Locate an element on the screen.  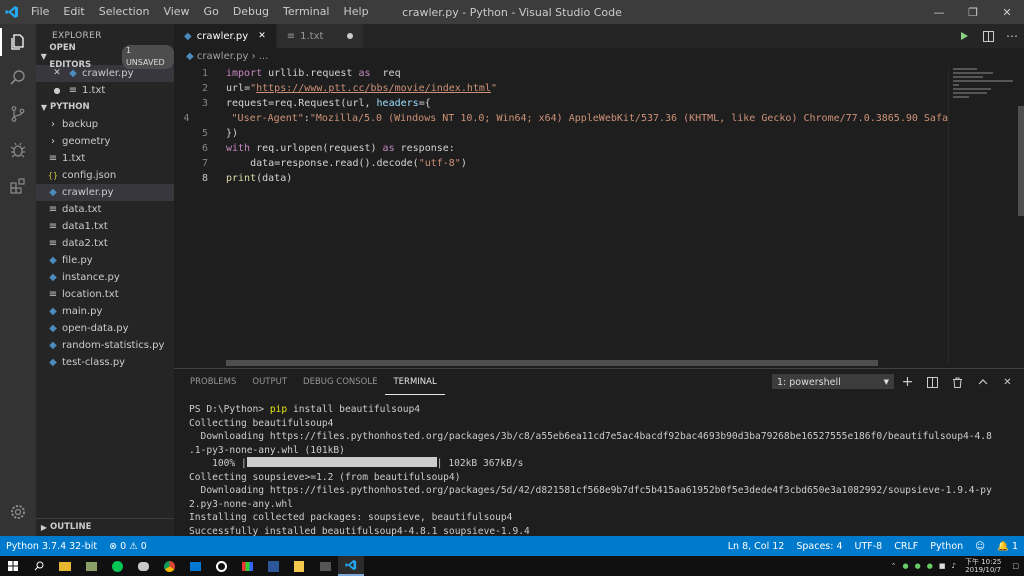
windows-start-icon is located at coordinates (13, 566).